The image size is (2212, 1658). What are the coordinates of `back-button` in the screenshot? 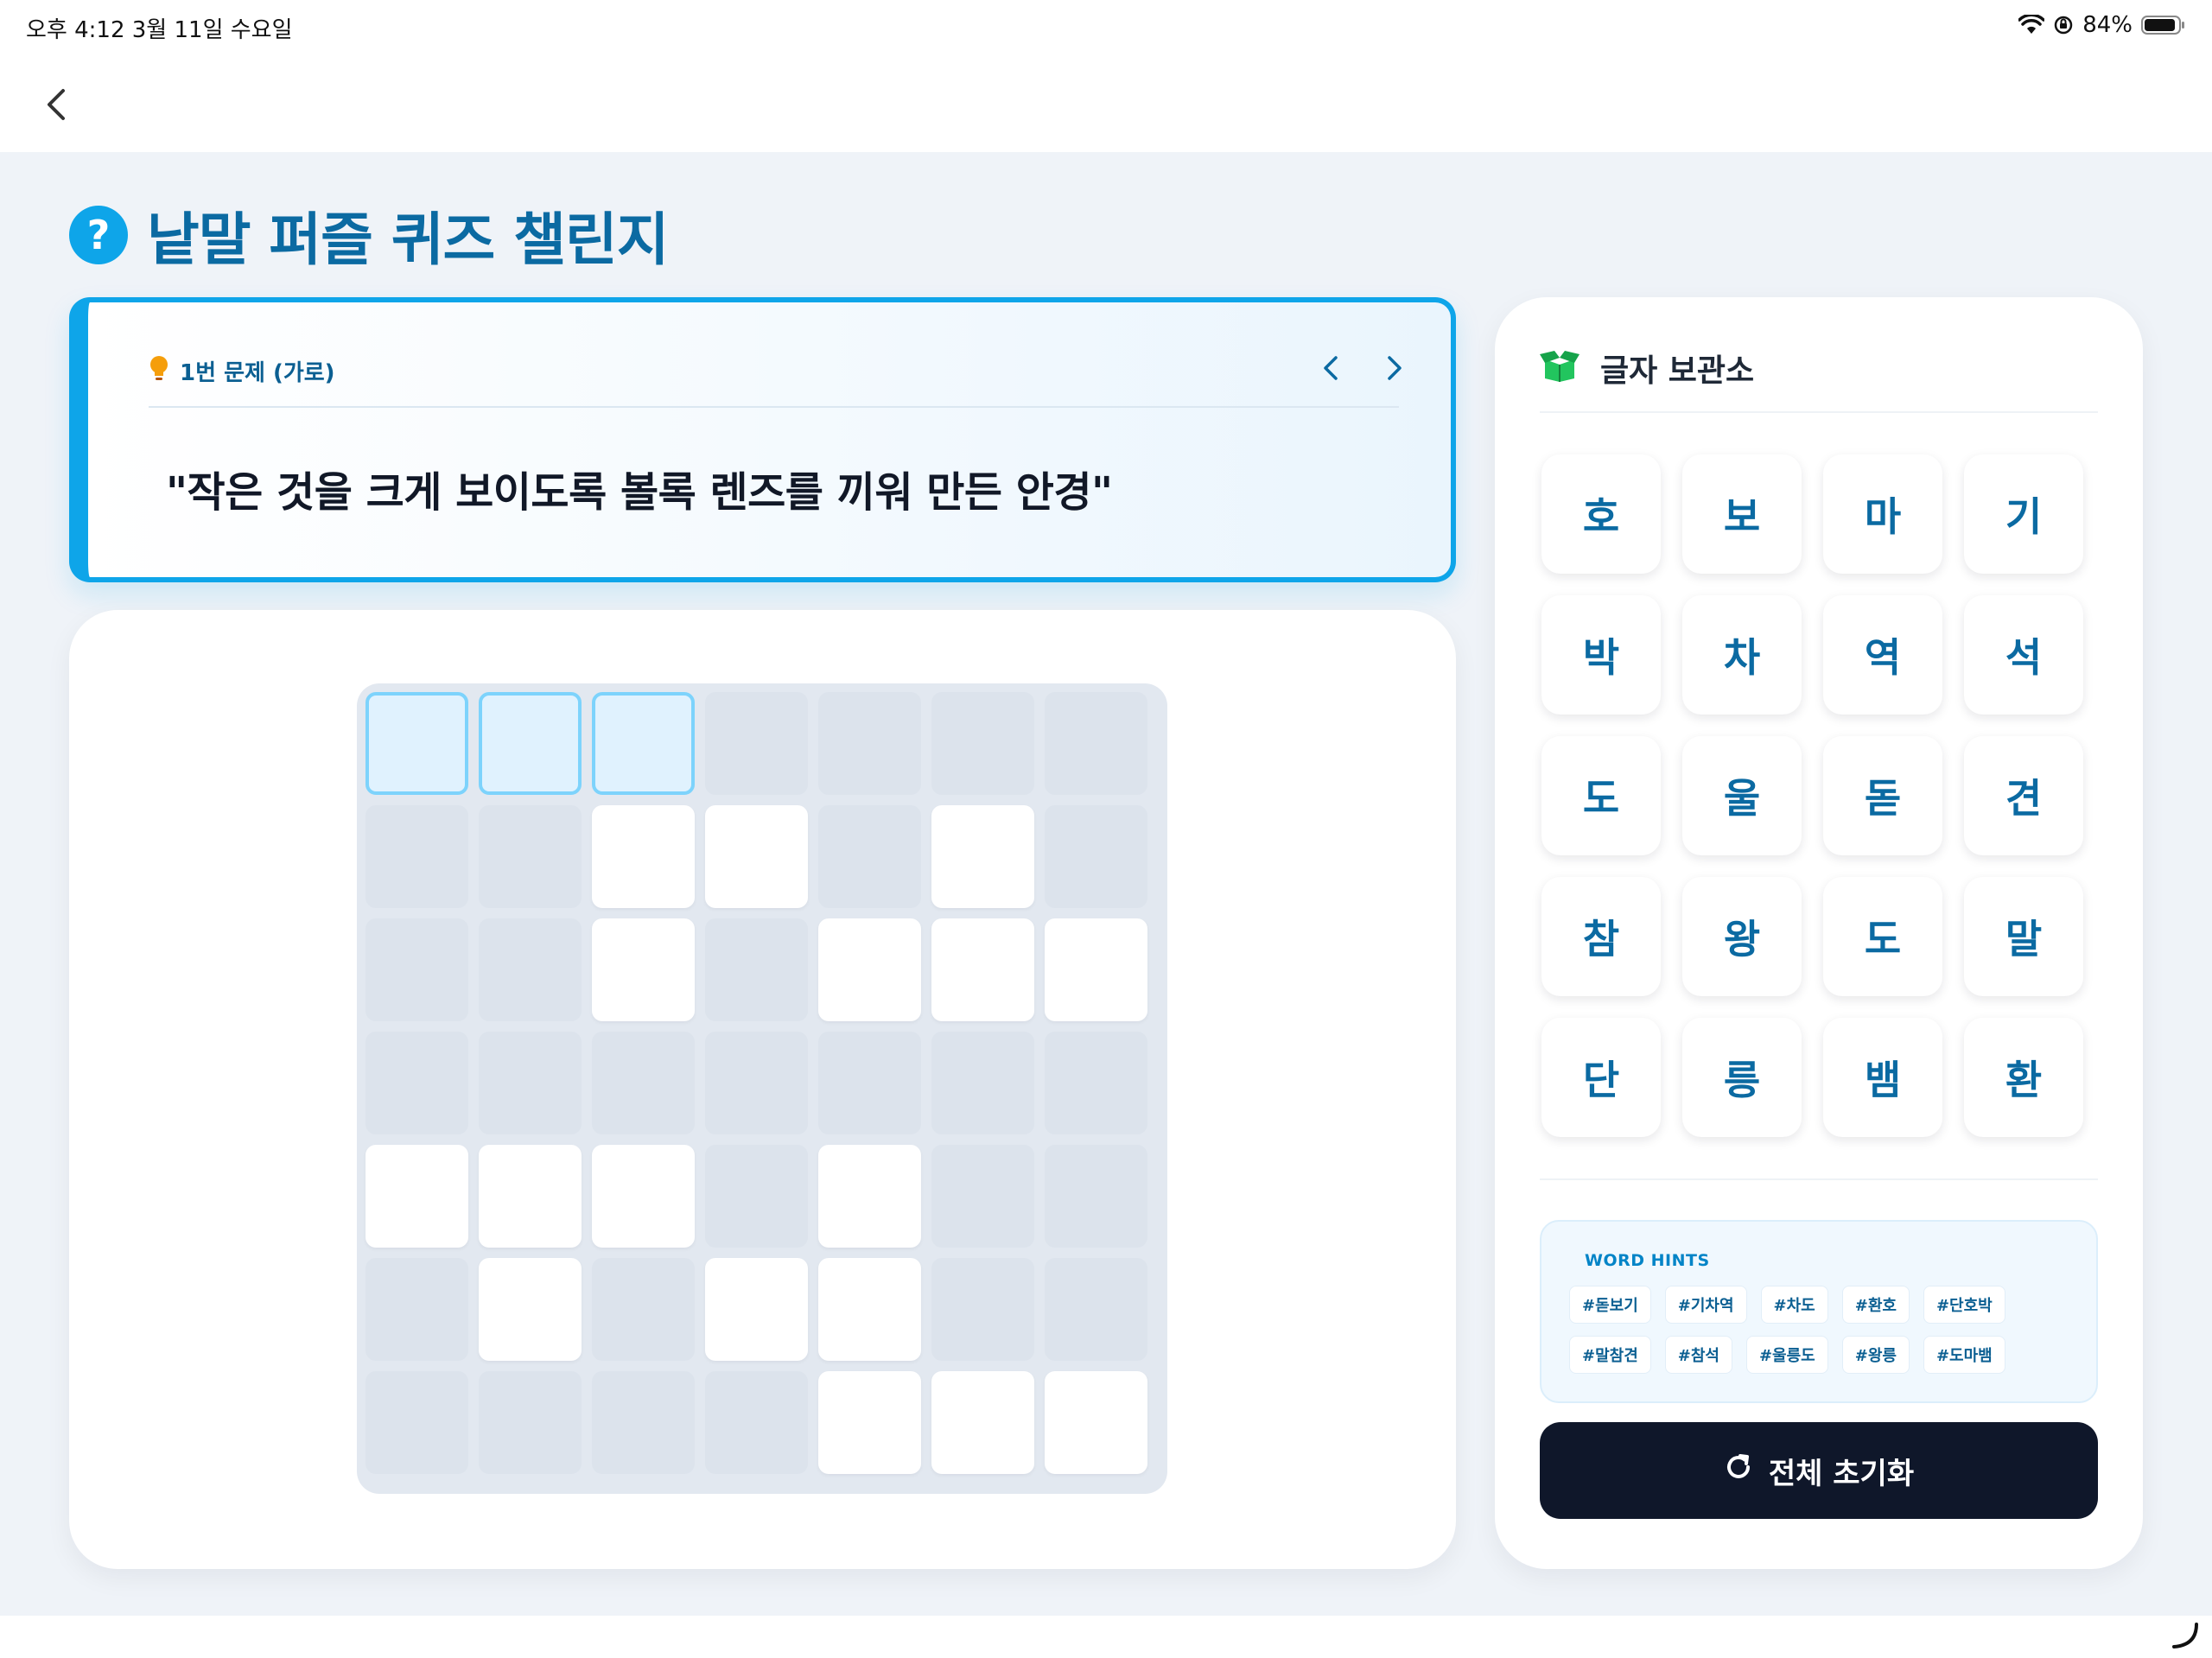 It's located at (56, 106).